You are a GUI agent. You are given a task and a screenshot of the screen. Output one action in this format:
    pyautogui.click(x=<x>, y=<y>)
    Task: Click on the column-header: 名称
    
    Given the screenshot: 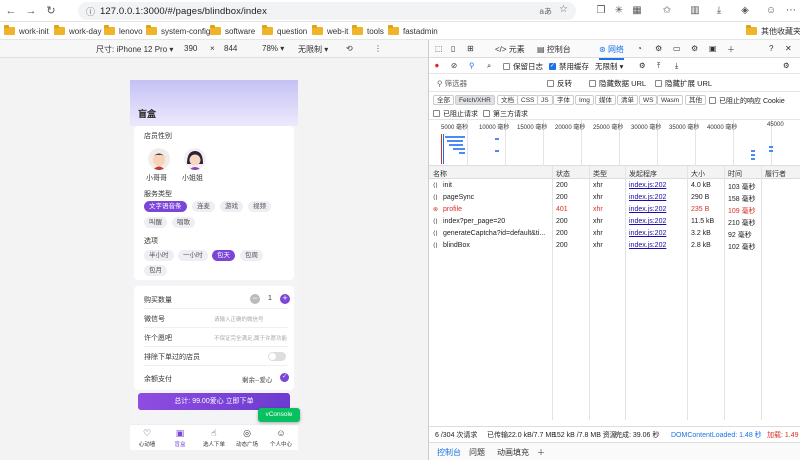 What is the action you would take?
    pyautogui.click(x=440, y=174)
    